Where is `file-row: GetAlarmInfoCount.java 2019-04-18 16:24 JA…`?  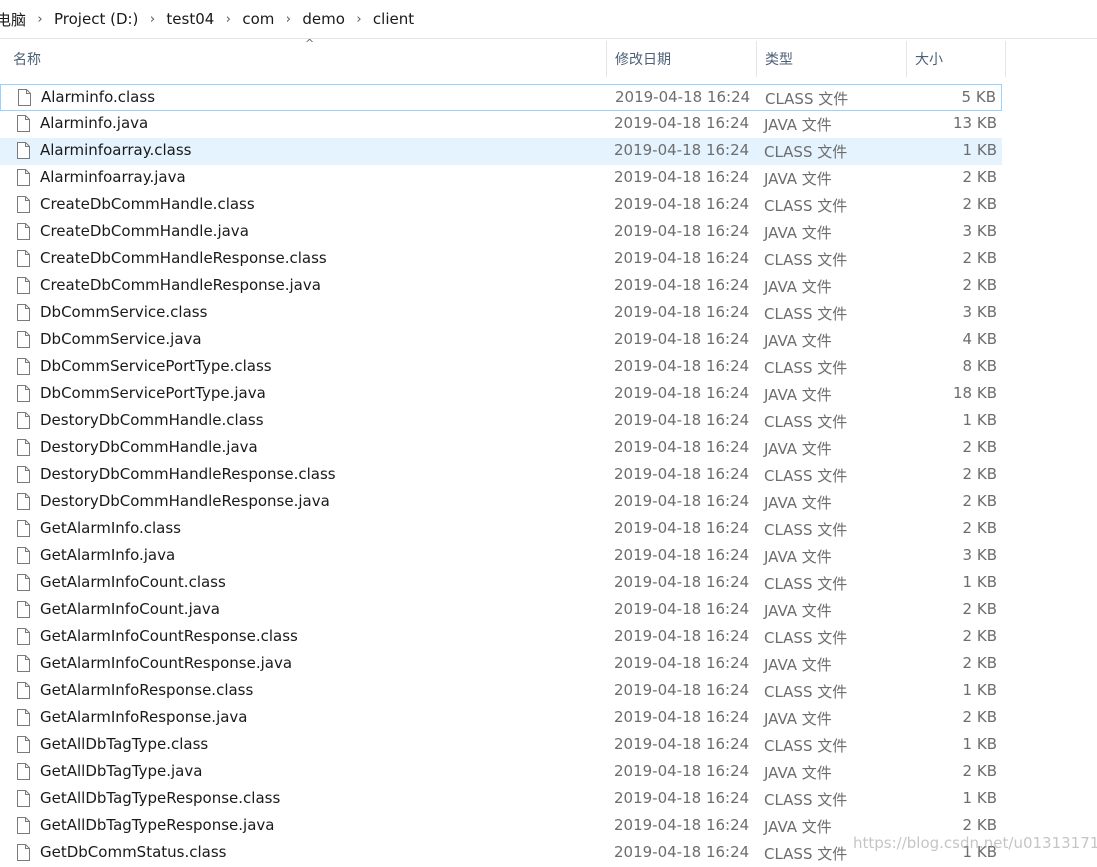 file-row: GetAlarmInfoCount.java 2019-04-18 16:24 JA… is located at coordinates (501, 610).